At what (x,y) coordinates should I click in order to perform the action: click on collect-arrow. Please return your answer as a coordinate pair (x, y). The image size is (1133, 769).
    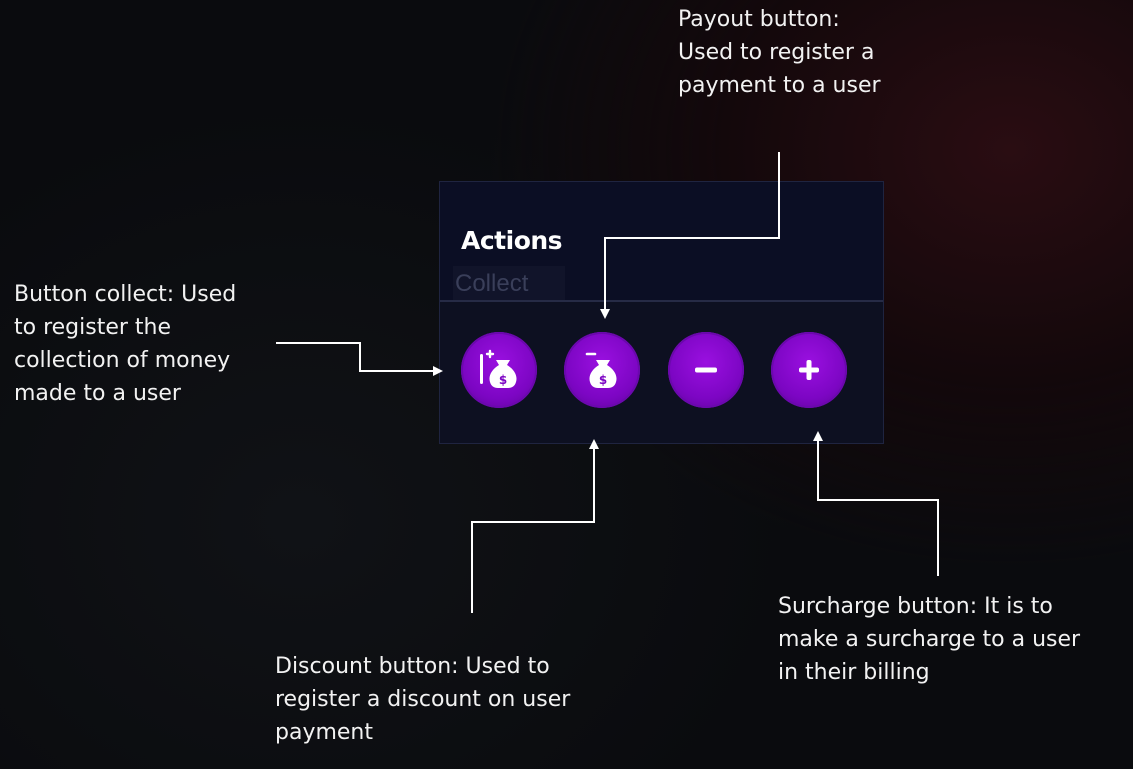
    Looking at the image, I should click on (359, 359).